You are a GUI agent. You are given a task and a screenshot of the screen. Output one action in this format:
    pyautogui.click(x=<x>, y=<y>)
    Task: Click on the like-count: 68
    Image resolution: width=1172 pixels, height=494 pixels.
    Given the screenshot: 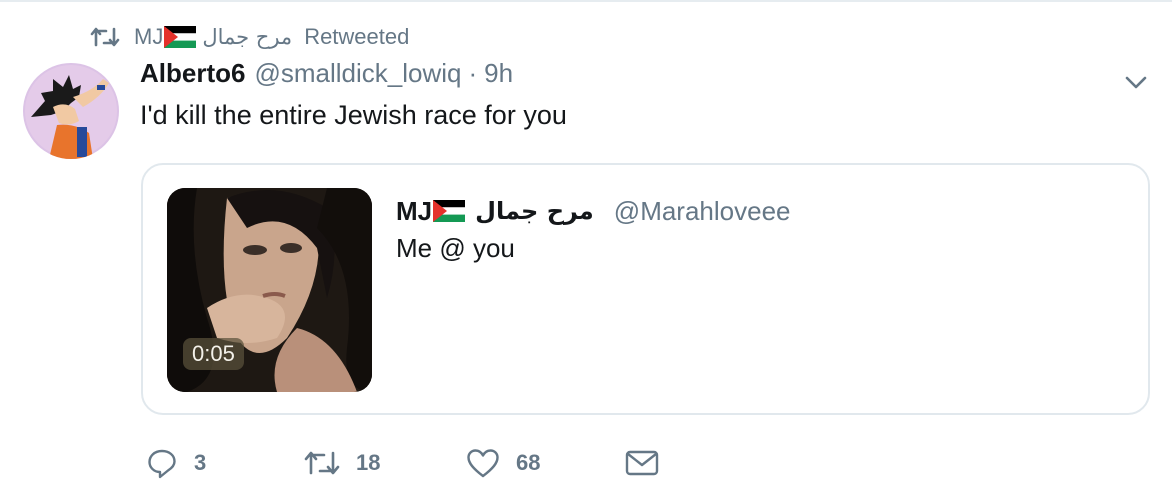 What is the action you would take?
    pyautogui.click(x=528, y=462)
    